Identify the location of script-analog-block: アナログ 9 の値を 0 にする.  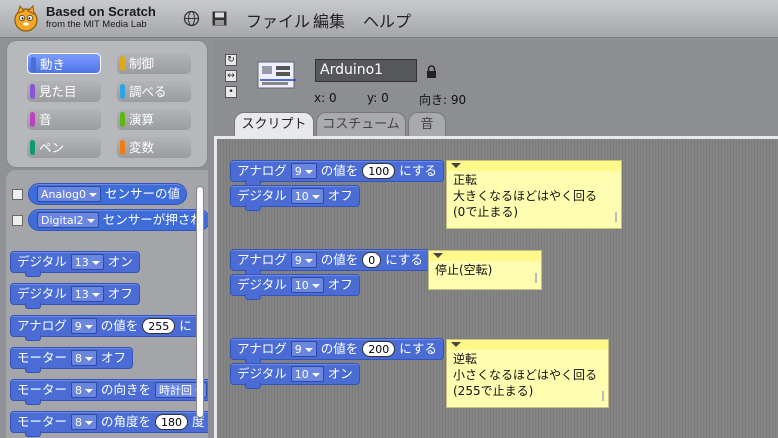
(330, 262).